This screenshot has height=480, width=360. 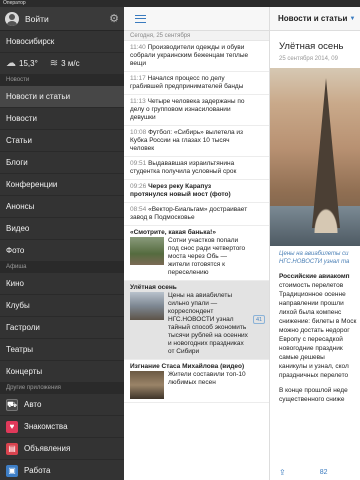 I want to click on sidebar-item-video: Видео, so click(x=62, y=229).